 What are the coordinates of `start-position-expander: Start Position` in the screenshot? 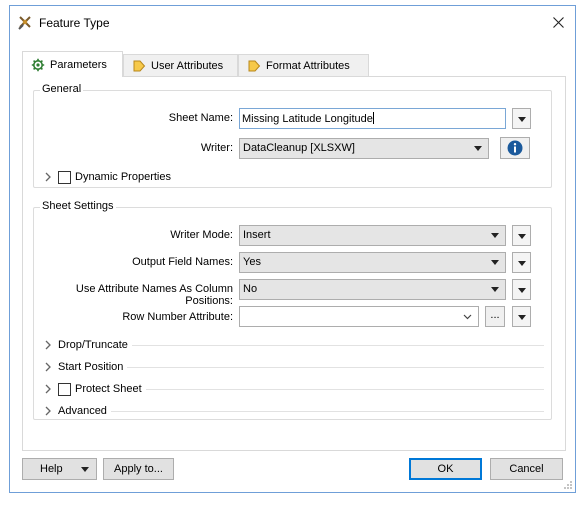 It's located at (294, 367).